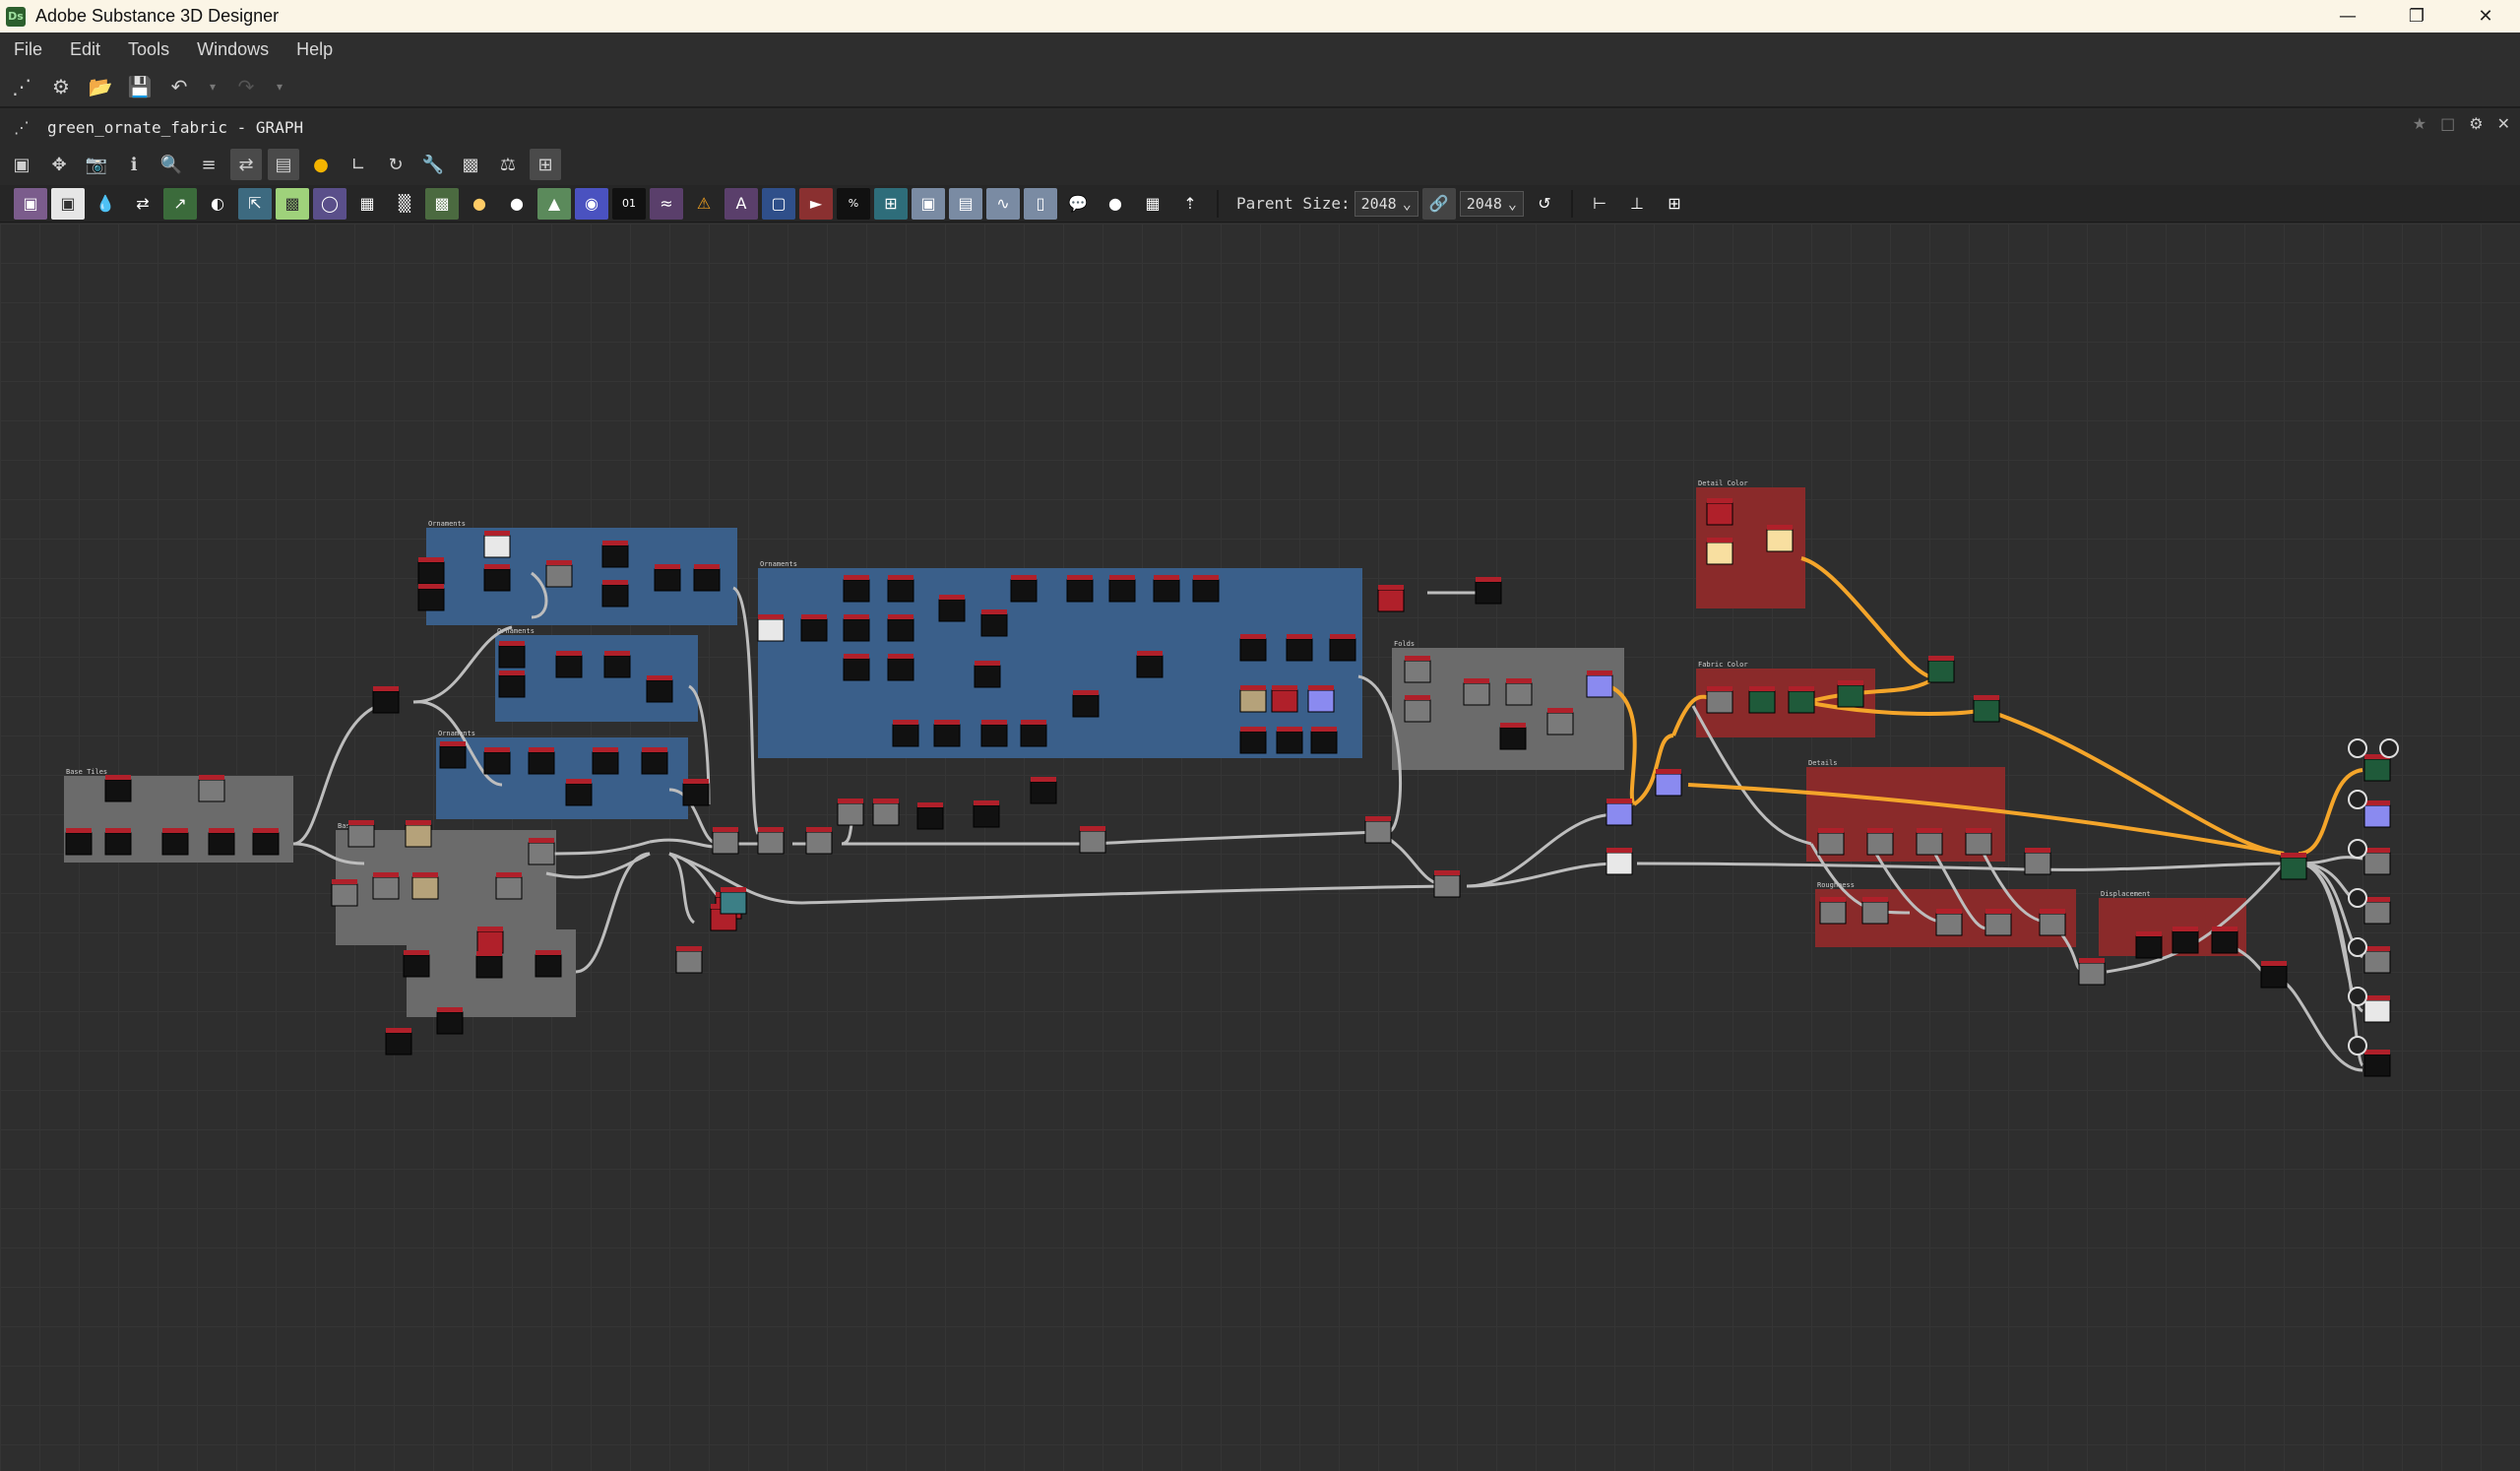  What do you see at coordinates (470, 164) in the screenshot?
I see `preview-icon: ▩` at bounding box center [470, 164].